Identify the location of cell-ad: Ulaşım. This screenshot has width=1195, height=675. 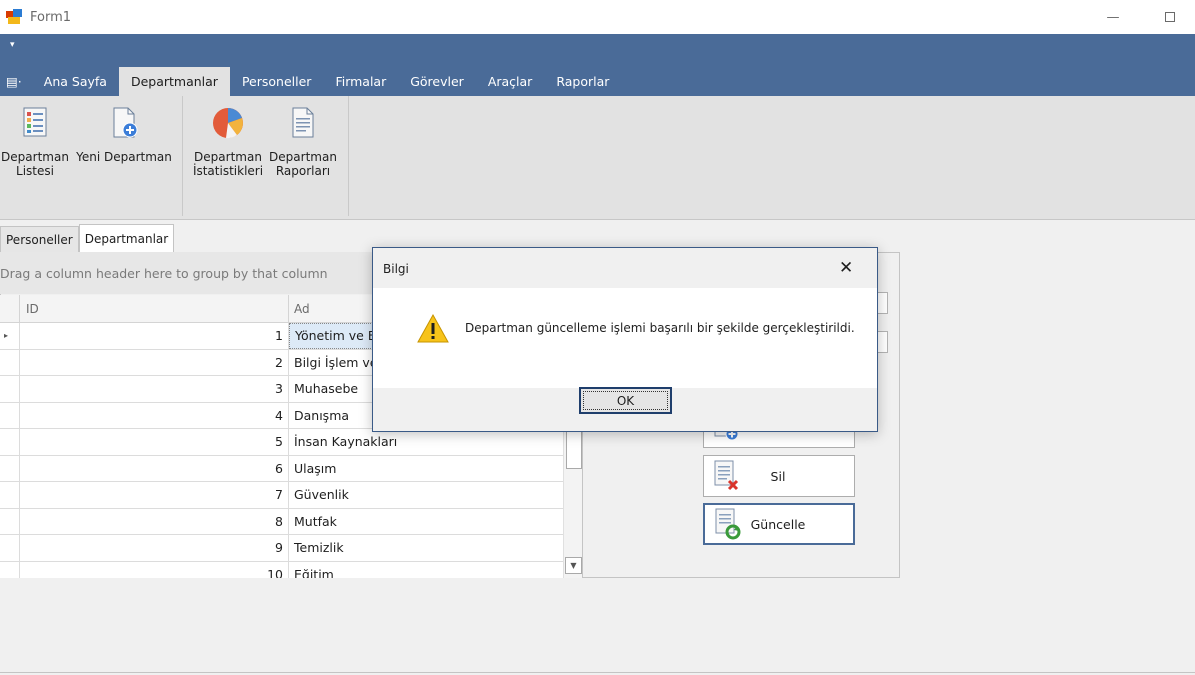
(426, 469).